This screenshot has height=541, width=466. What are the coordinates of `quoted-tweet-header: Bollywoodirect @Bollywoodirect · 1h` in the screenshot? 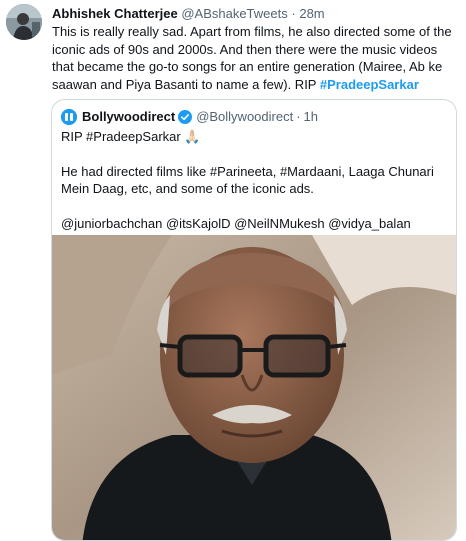 It's located at (189, 117).